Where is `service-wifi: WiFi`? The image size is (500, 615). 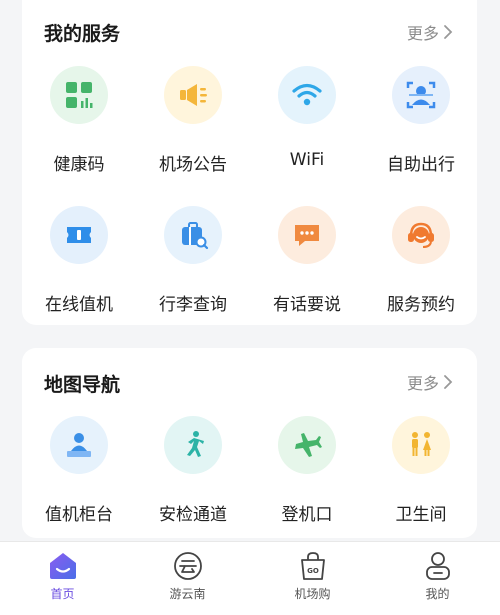
service-wifi: WiFi is located at coordinates (307, 118).